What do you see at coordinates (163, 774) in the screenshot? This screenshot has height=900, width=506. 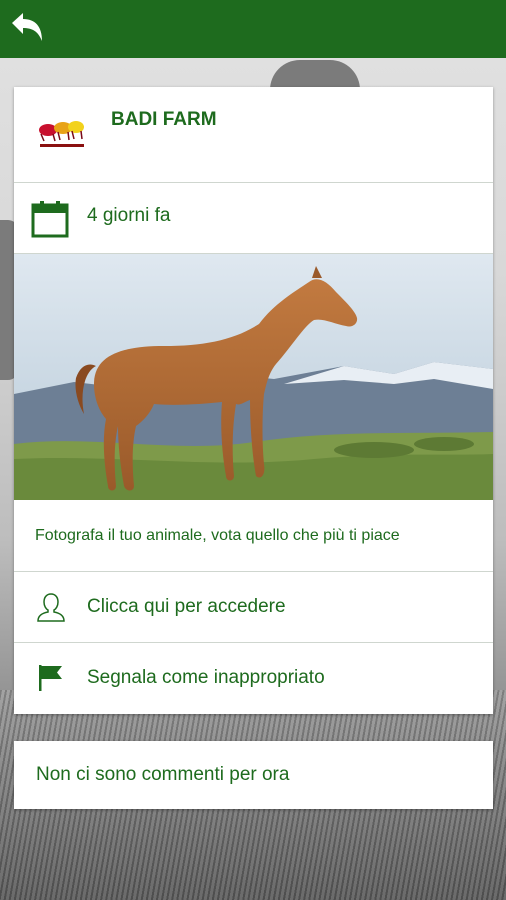 I see `no-comments-label: Non ci sono commenti per ora` at bounding box center [163, 774].